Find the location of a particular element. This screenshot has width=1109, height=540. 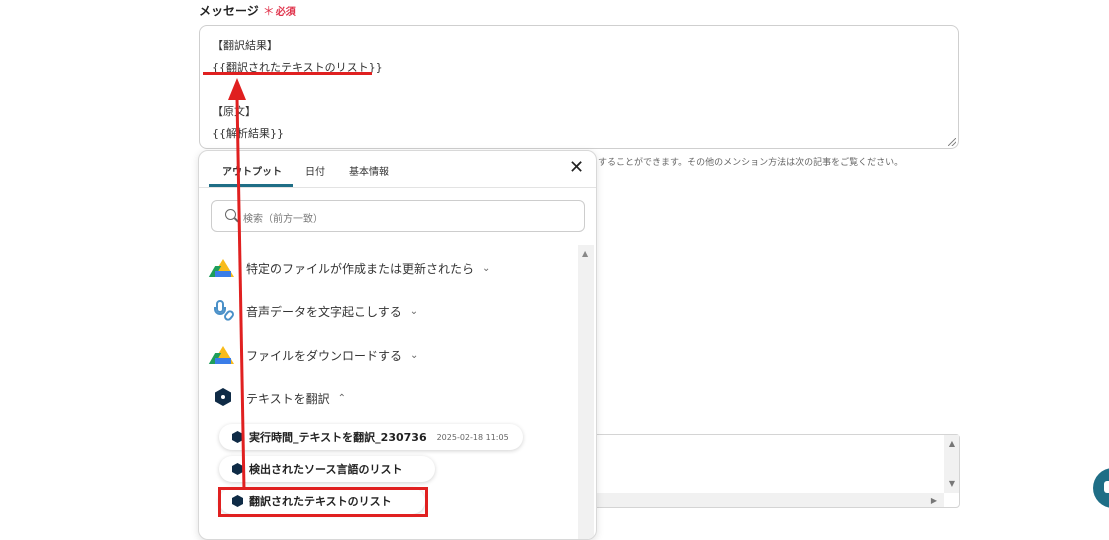

annotation-arrow is located at coordinates (237, 284).